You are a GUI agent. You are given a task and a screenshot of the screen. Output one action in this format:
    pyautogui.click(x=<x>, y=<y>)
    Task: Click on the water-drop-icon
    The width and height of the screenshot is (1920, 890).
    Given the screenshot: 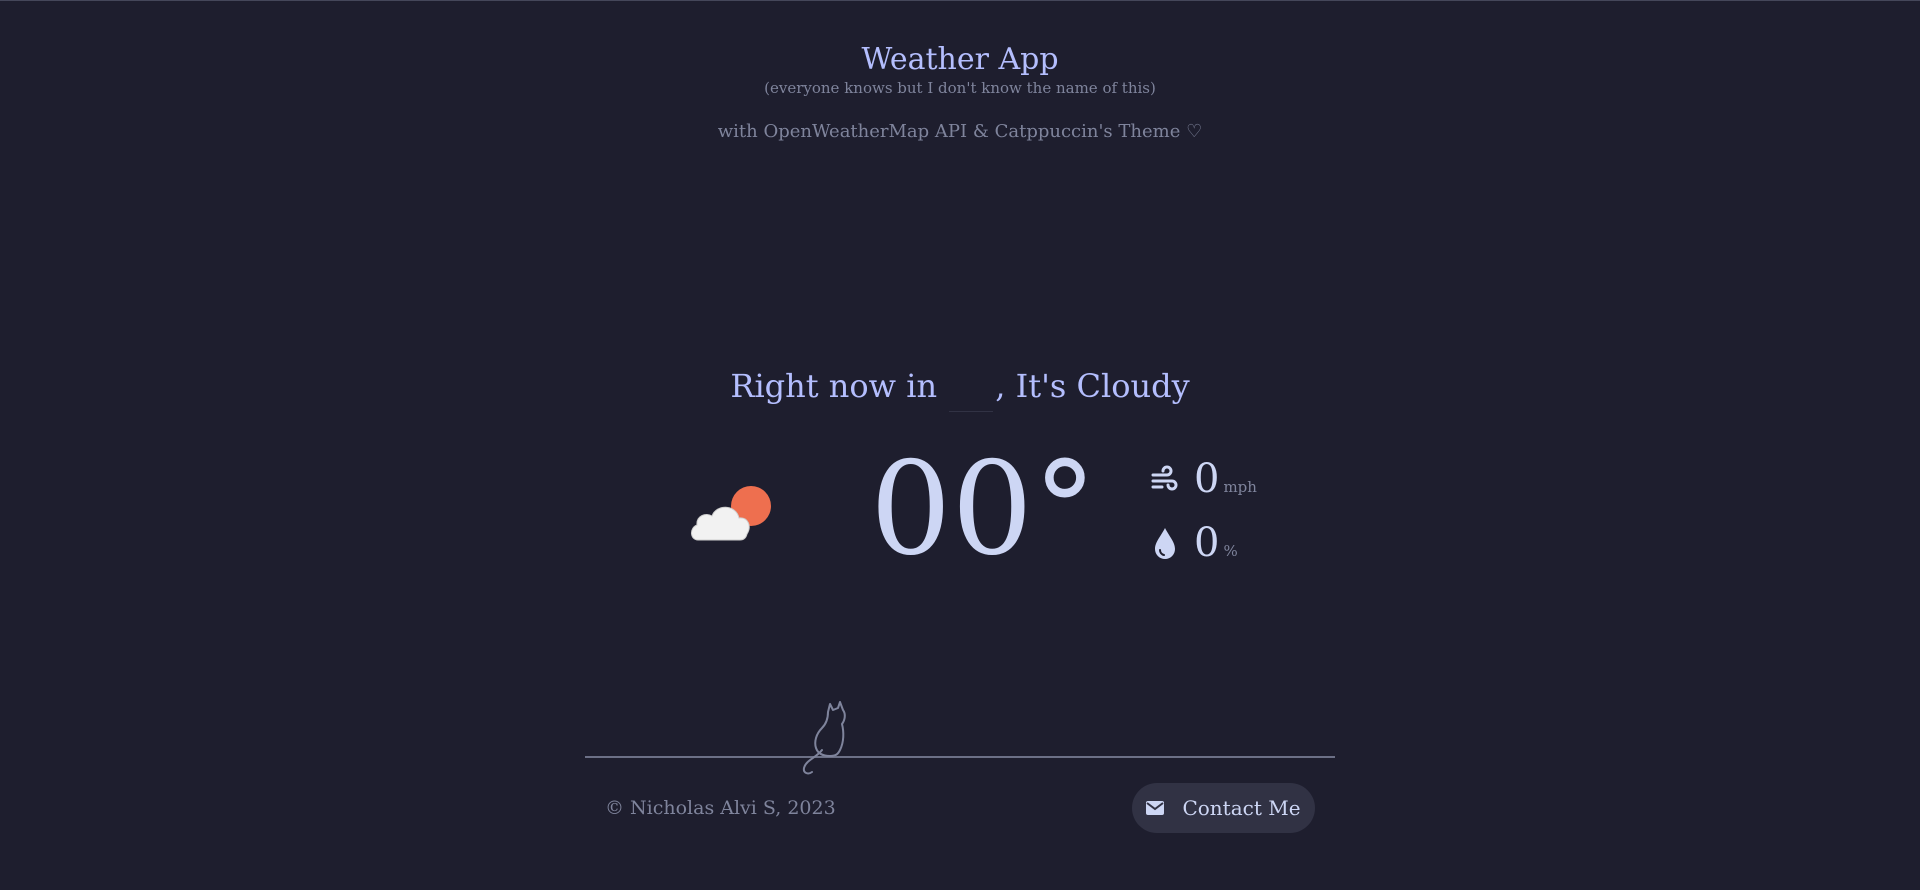 What is the action you would take?
    pyautogui.click(x=1165, y=543)
    